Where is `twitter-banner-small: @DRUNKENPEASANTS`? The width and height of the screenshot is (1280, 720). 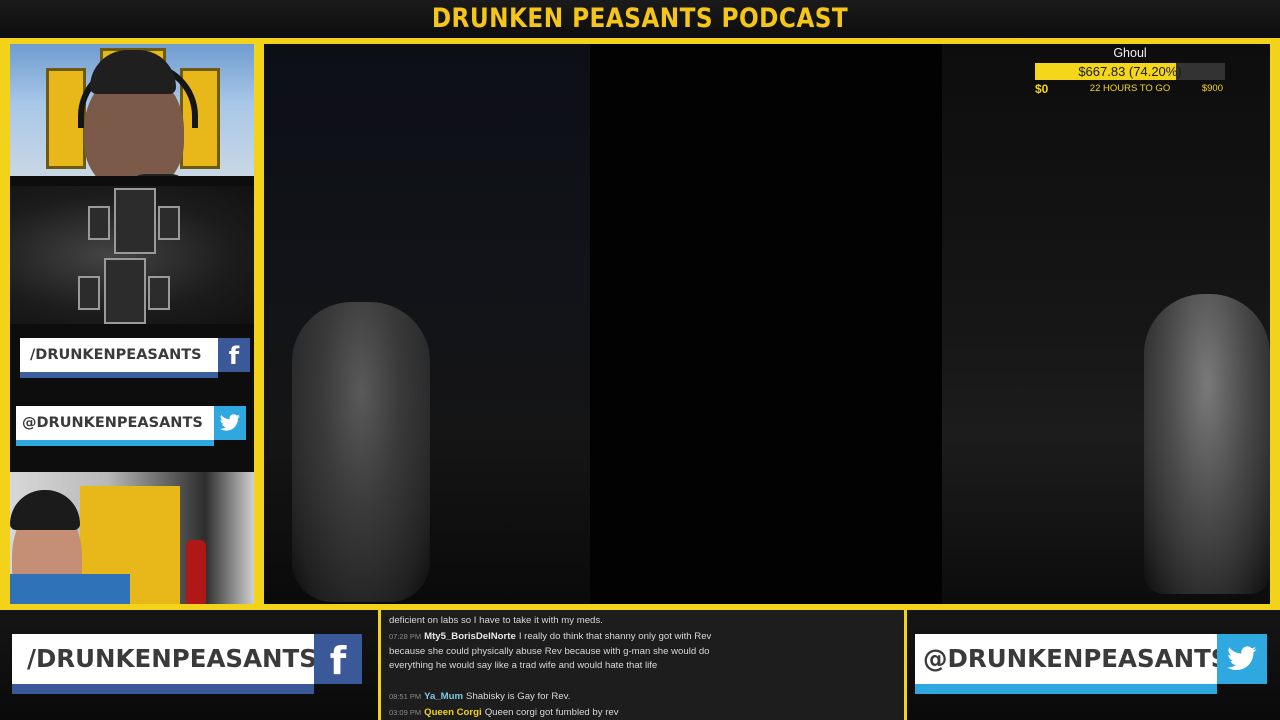 twitter-banner-small: @DRUNKENPEASANTS is located at coordinates (115, 426).